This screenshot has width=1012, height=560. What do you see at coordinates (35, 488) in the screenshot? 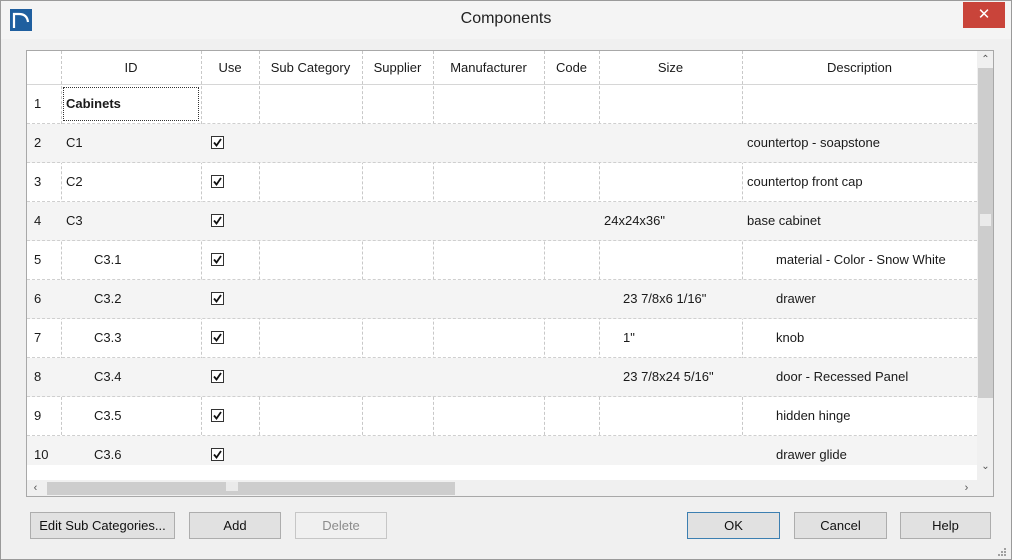
I see `scroll-left-arrow-icon: ‹` at bounding box center [35, 488].